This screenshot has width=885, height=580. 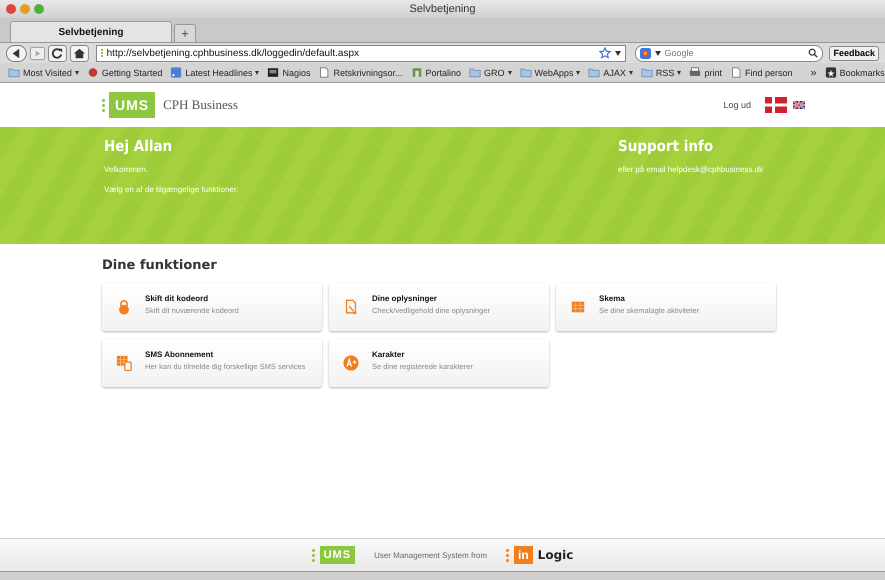 I want to click on section-heading: Dine funktioner, so click(x=160, y=265).